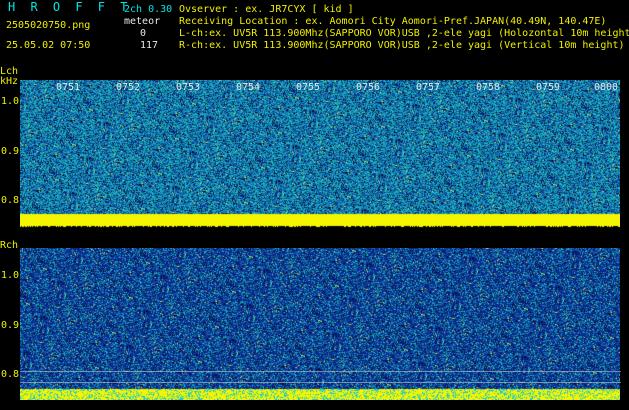  Describe the element at coordinates (142, 21) in the screenshot. I see `meteor-label: meteor` at that location.